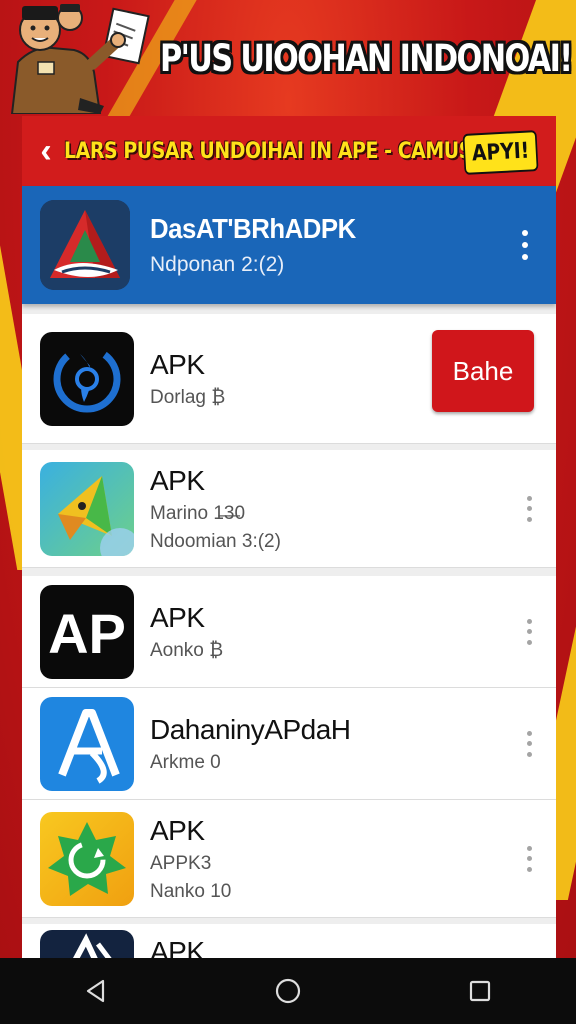 This screenshot has height=1024, width=576. I want to click on kite-icon, so click(96, 515).